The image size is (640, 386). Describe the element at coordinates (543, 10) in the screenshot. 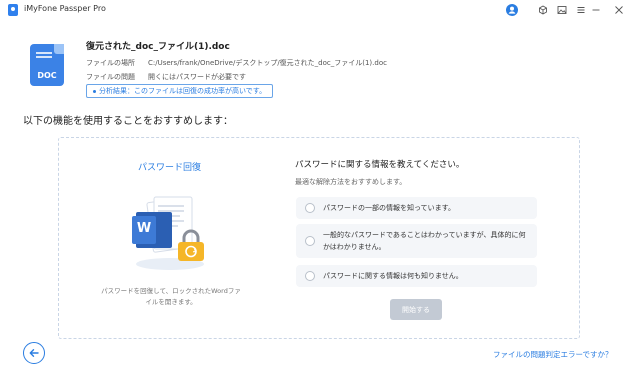

I see `cube-icon` at that location.